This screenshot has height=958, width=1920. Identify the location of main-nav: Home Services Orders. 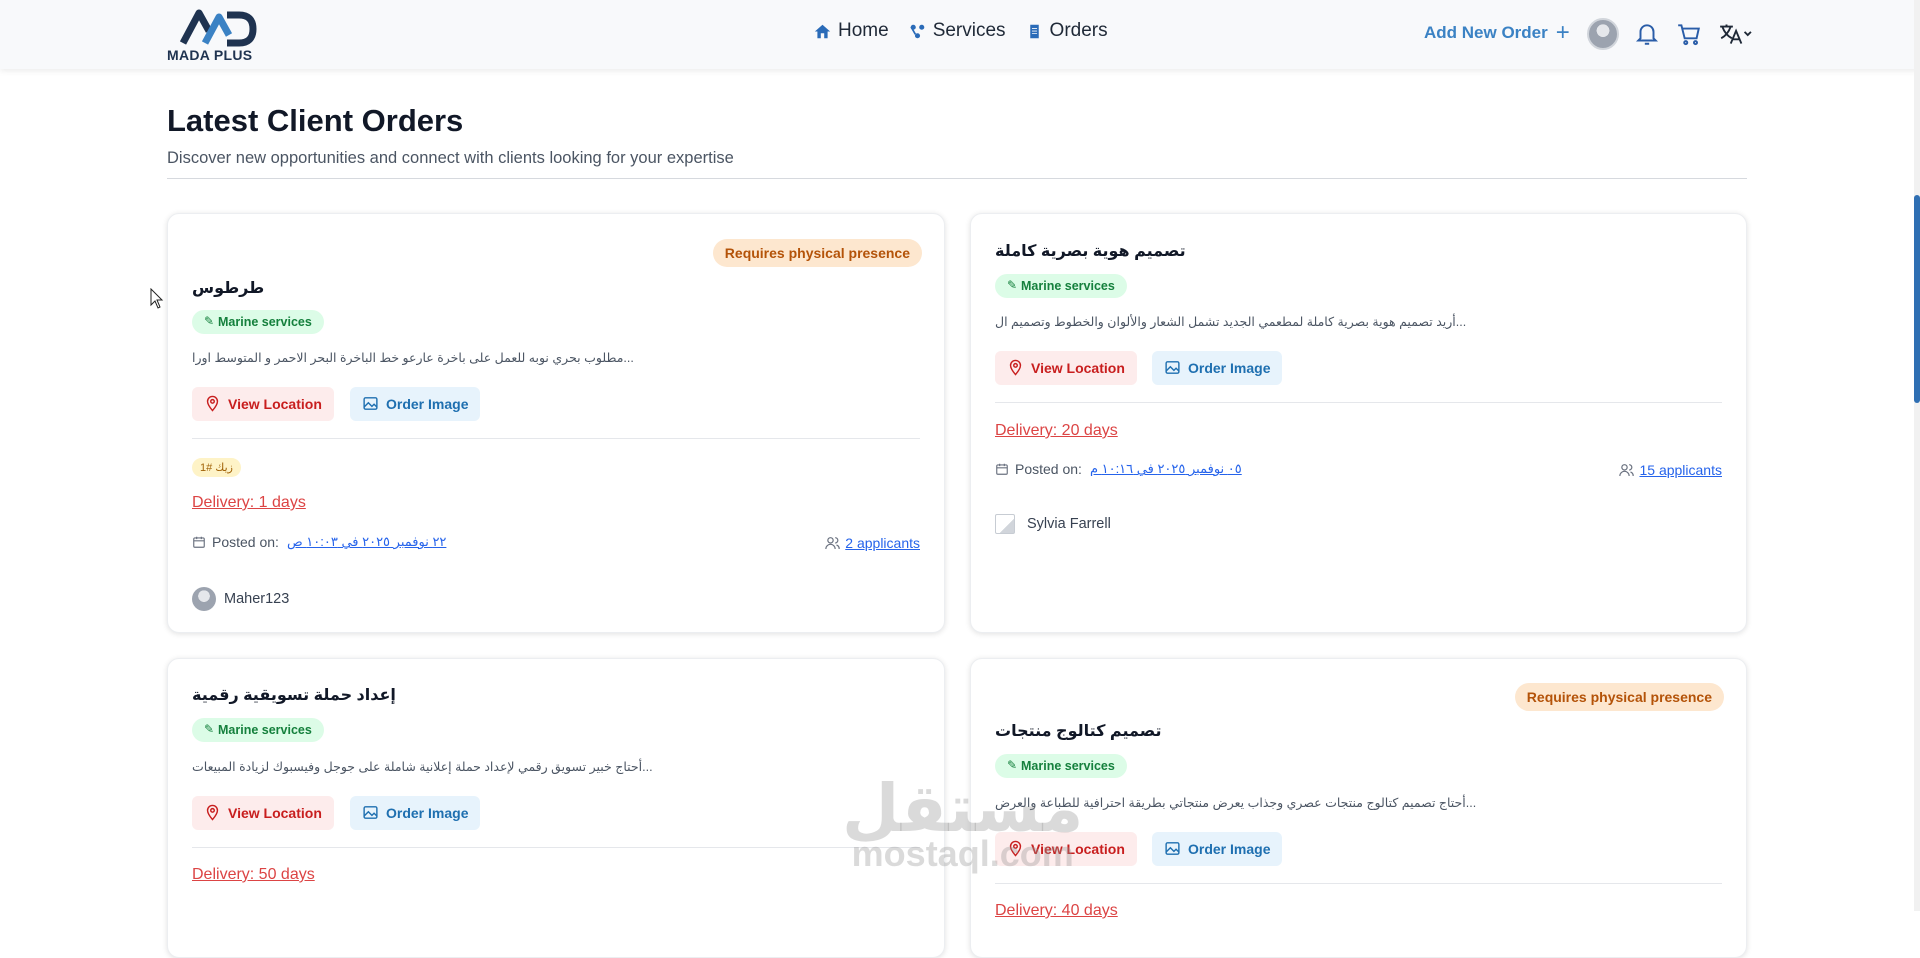
(961, 31).